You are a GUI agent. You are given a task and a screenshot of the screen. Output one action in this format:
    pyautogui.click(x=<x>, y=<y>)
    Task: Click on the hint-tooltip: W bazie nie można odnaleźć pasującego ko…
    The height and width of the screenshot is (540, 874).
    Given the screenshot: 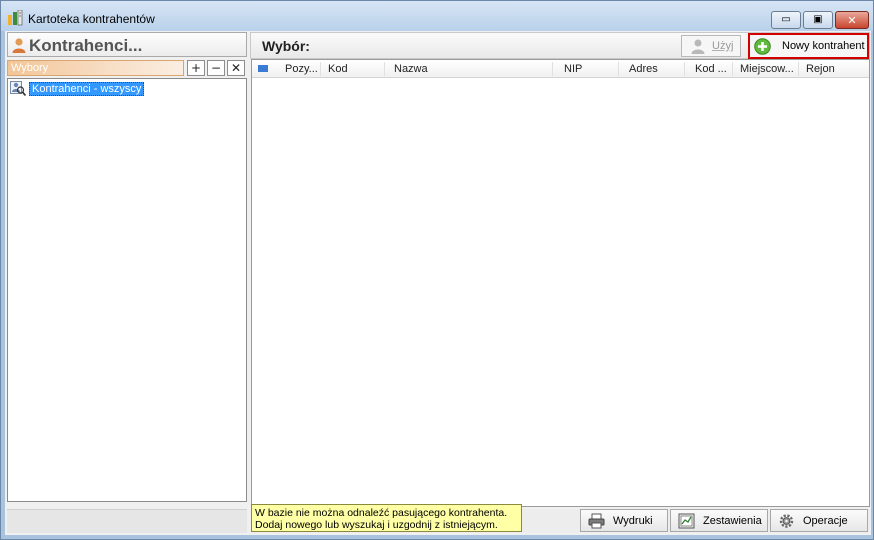 What is the action you would take?
    pyautogui.click(x=386, y=518)
    